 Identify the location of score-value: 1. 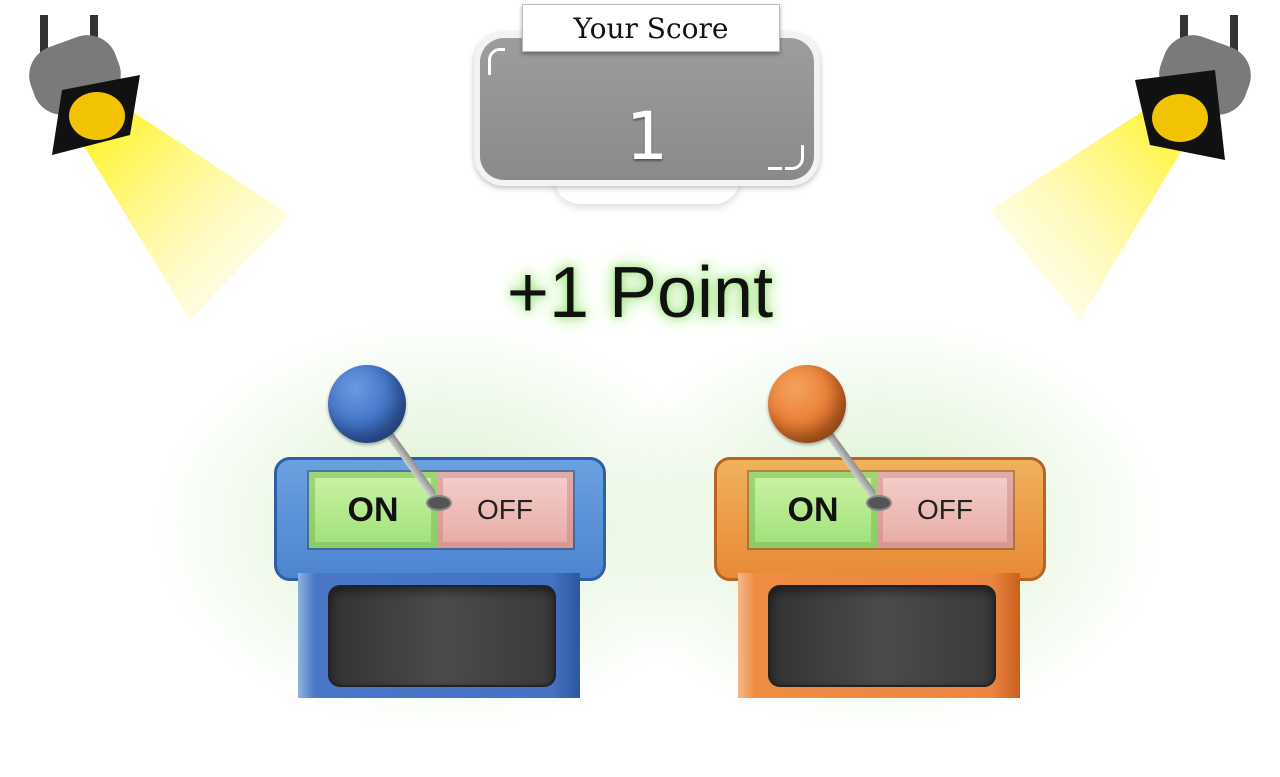
(647, 136).